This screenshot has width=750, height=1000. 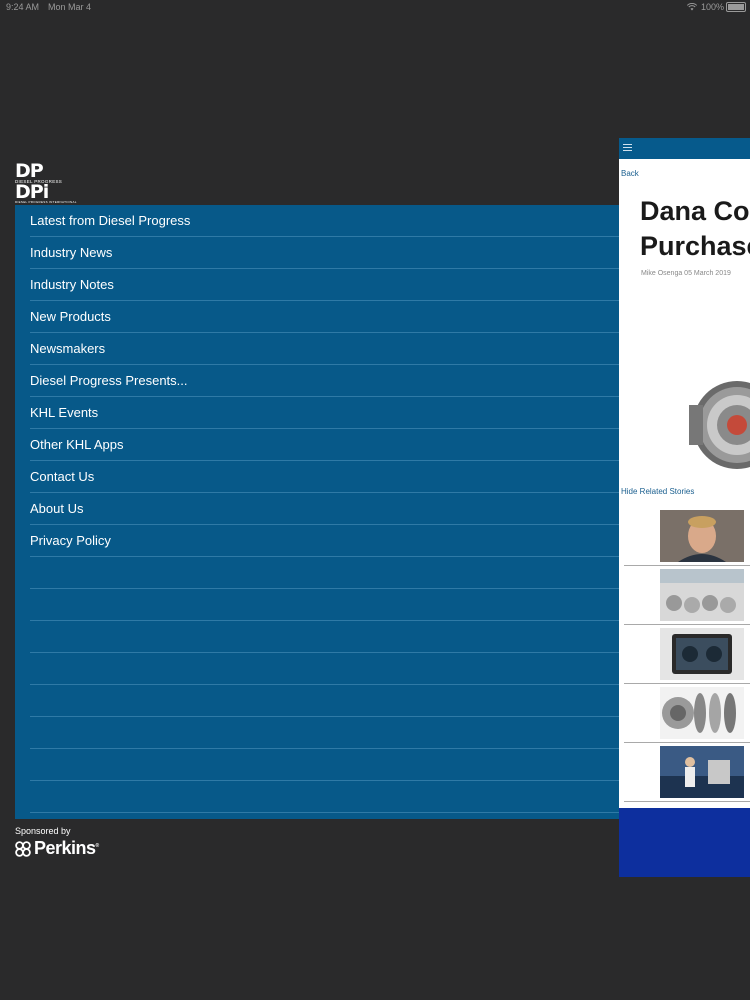 What do you see at coordinates (43, 831) in the screenshot?
I see `sponsor-label: Sponsored by` at bounding box center [43, 831].